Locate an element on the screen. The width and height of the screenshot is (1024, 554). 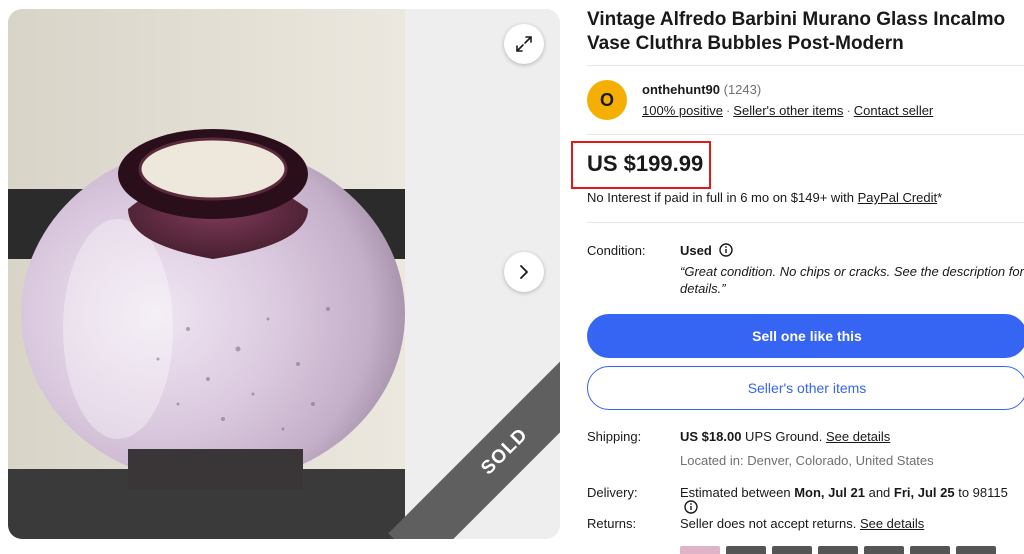
delivery-label: Delivery: is located at coordinates (612, 492).